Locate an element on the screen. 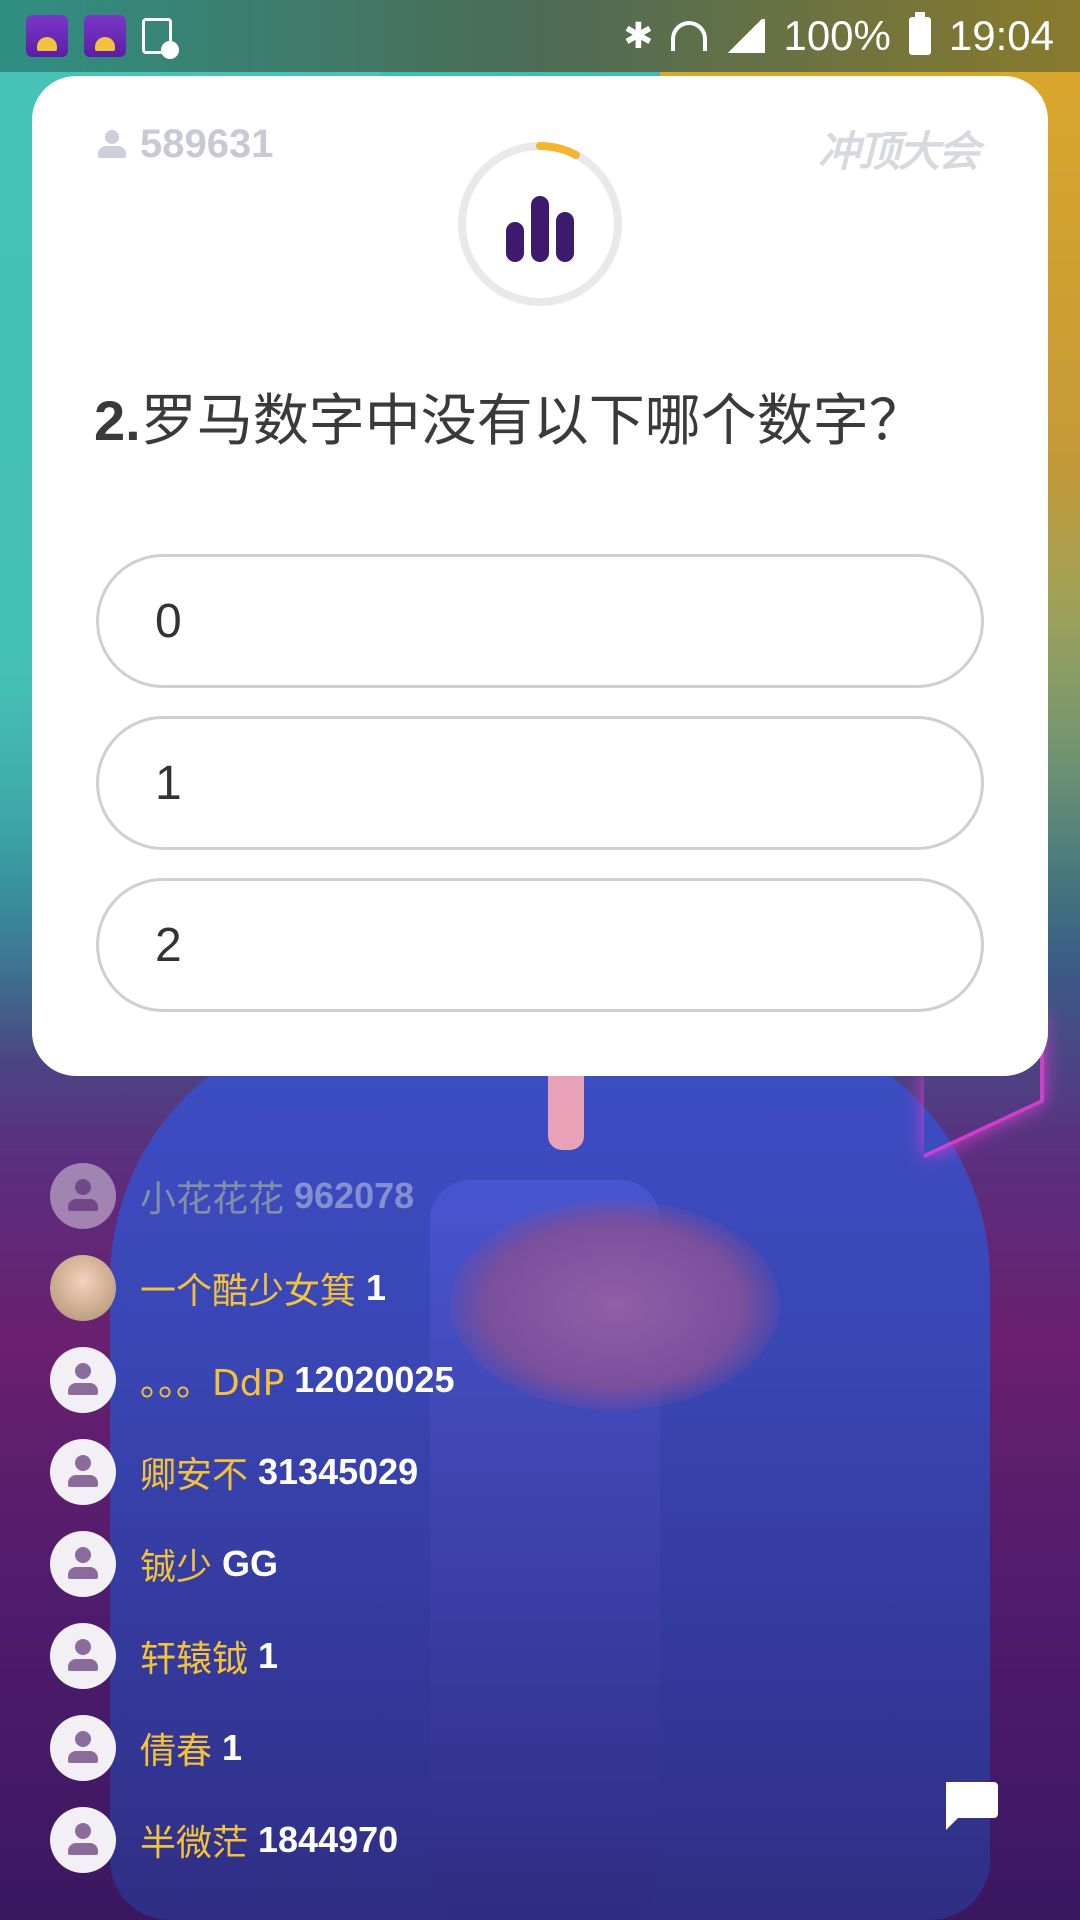  battery-percent: 100% is located at coordinates (837, 35).